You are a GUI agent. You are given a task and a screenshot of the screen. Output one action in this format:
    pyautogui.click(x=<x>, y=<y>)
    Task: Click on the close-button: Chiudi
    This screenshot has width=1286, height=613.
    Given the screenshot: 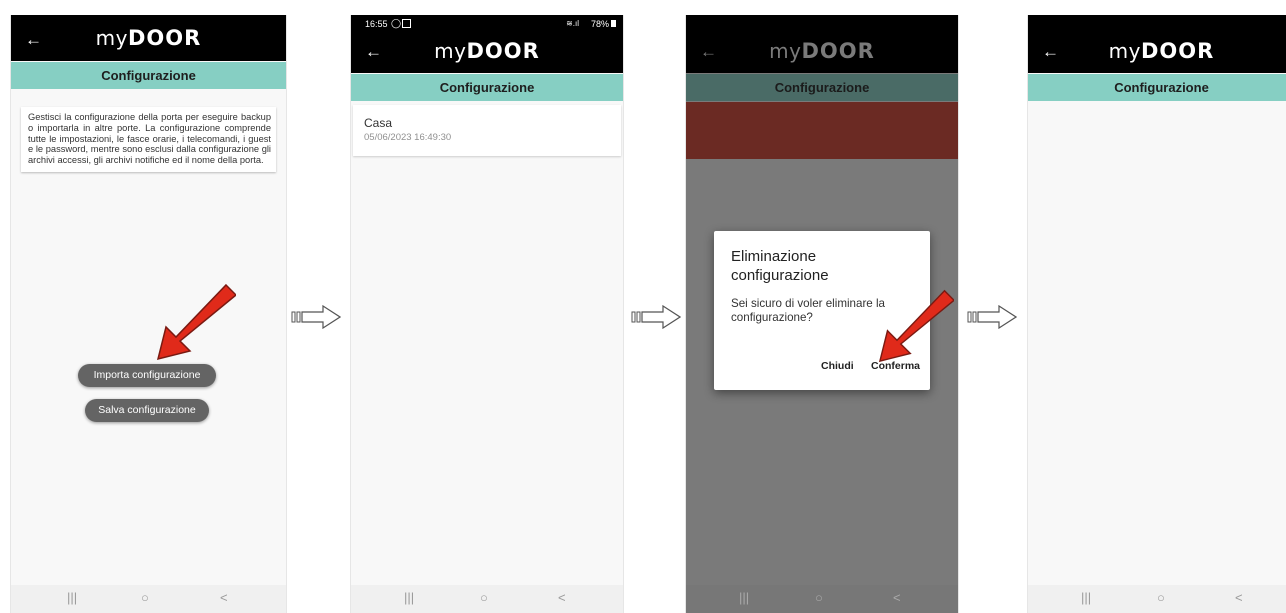 What is the action you would take?
    pyautogui.click(x=837, y=366)
    